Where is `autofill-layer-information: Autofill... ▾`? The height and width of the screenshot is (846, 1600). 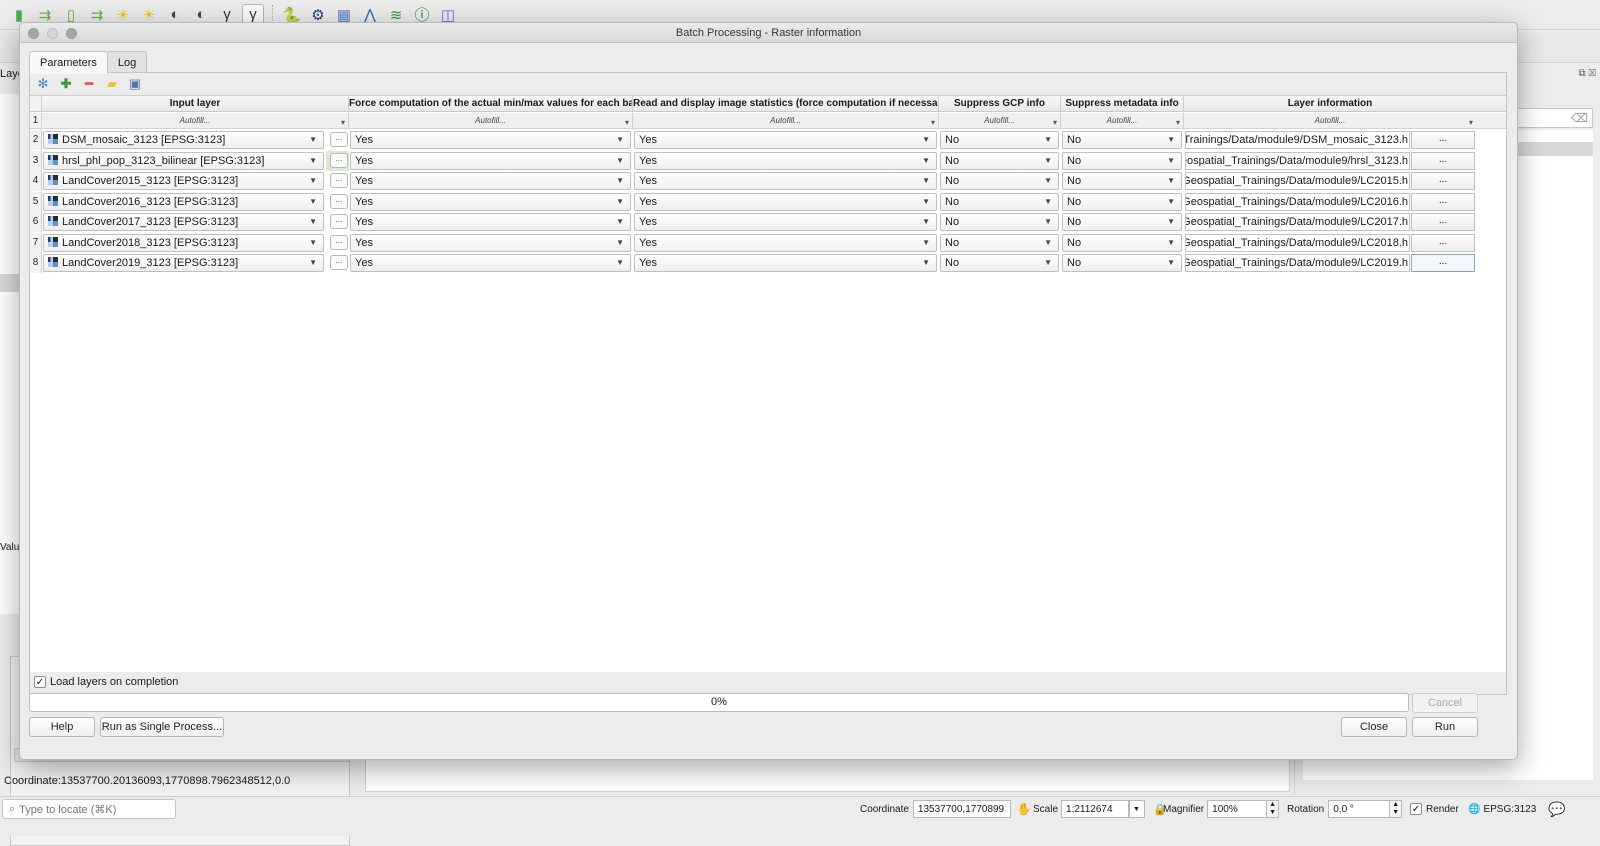
autofill-layer-information: Autofill... ▾ is located at coordinates (1330, 120).